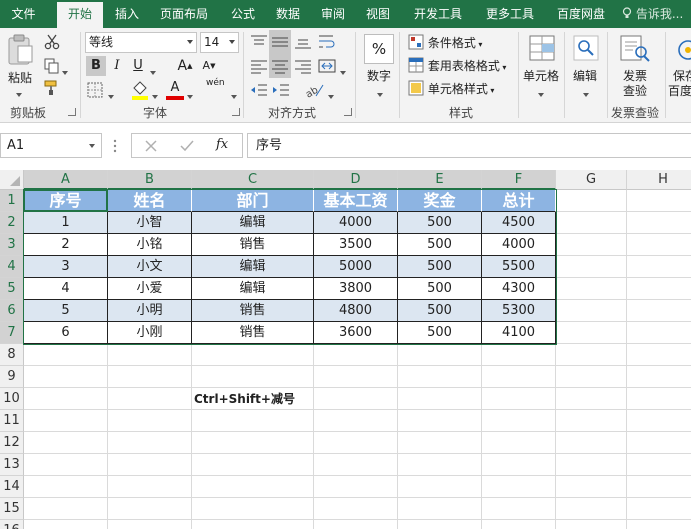  I want to click on table-cell-b2: 小智, so click(150, 223).